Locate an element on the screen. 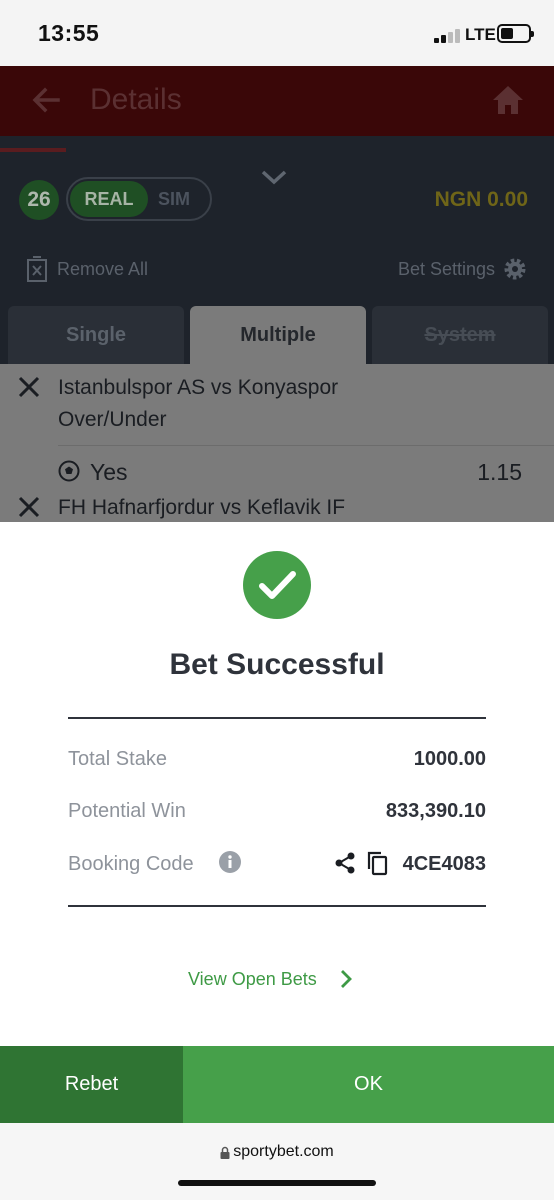 This screenshot has width=554, height=1200. app-header: Details is located at coordinates (277, 101).